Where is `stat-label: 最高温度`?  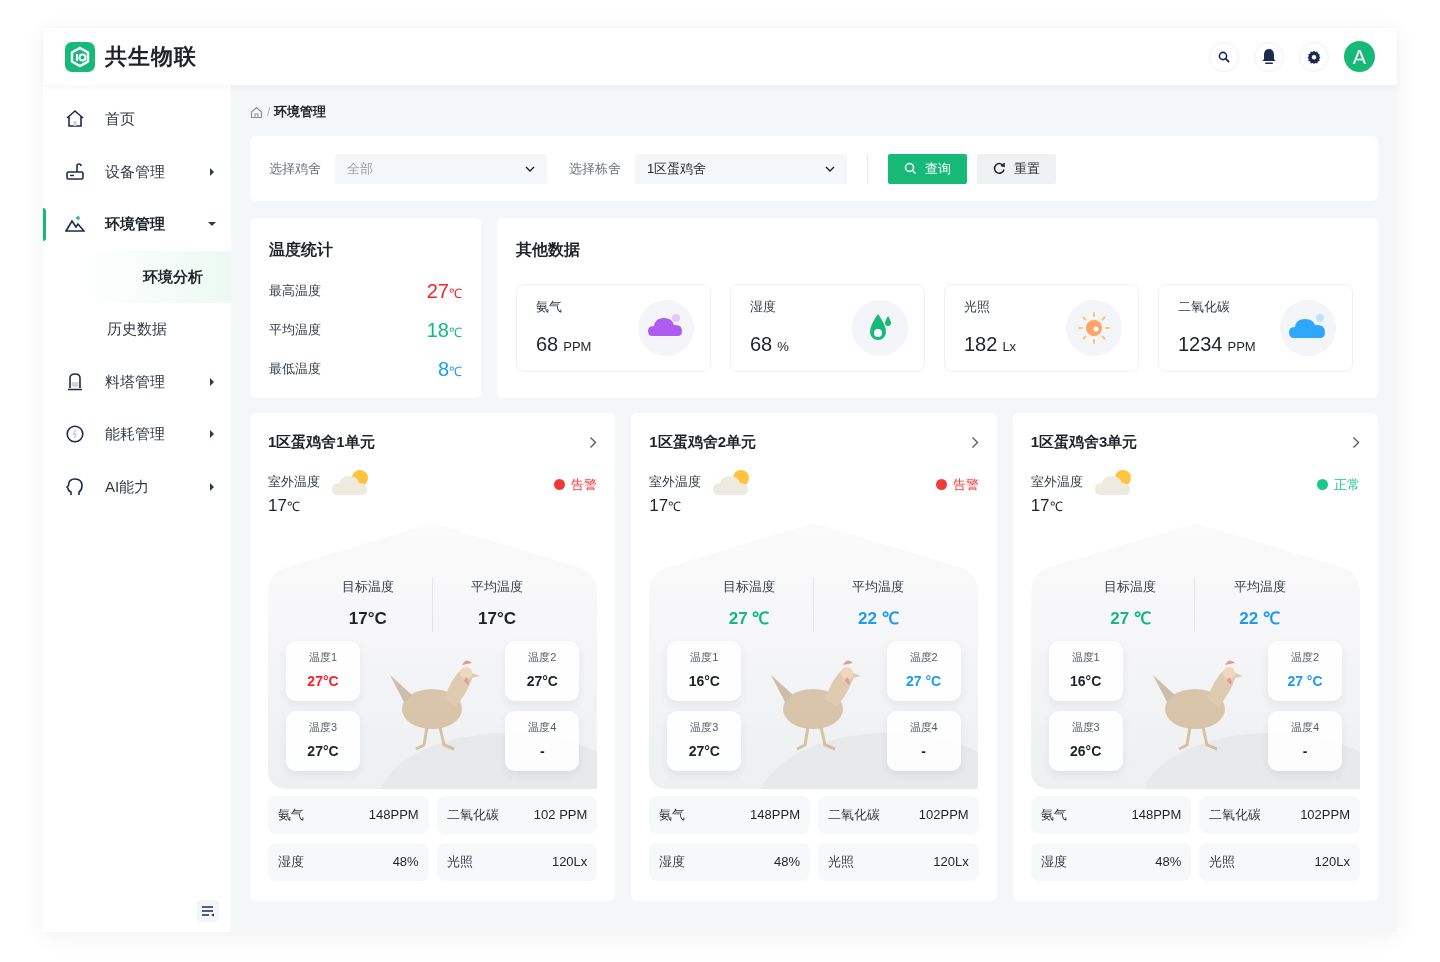 stat-label: 最高温度 is located at coordinates (295, 291).